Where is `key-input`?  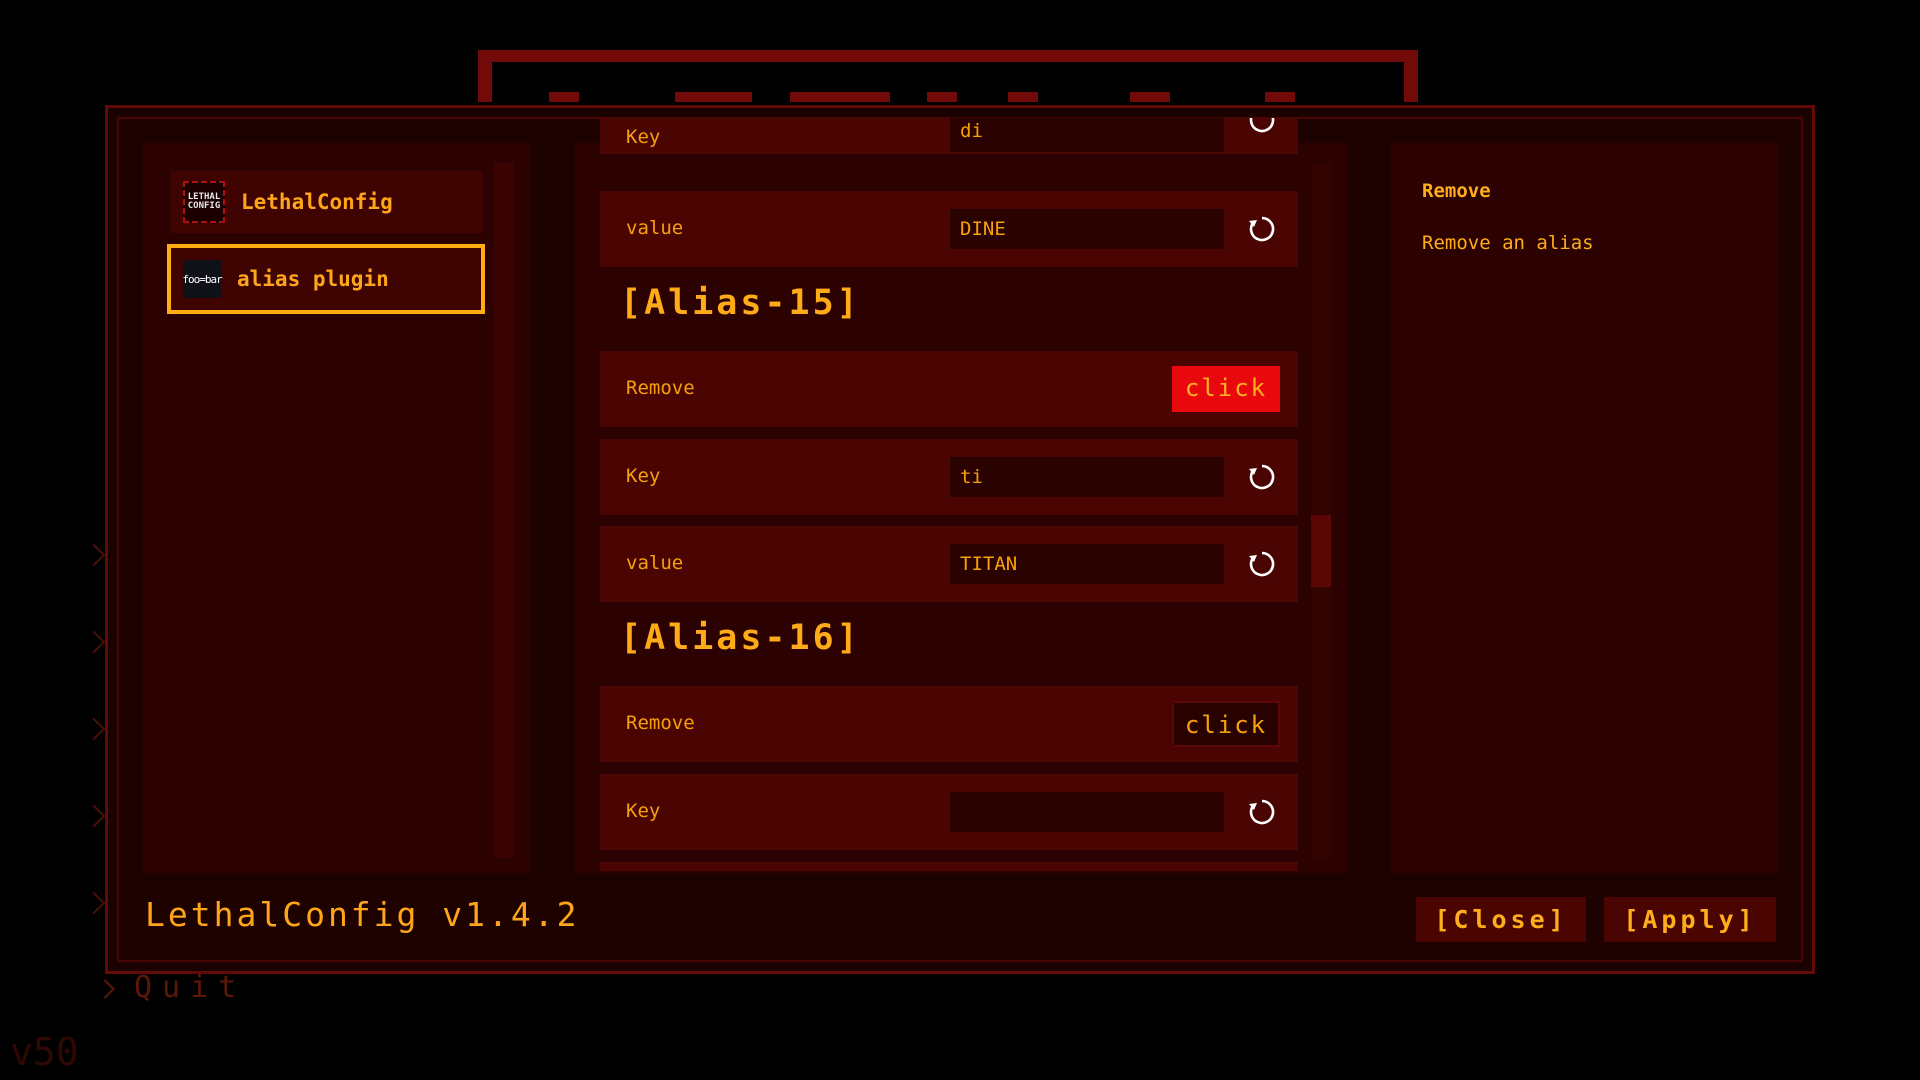 key-input is located at coordinates (1087, 812).